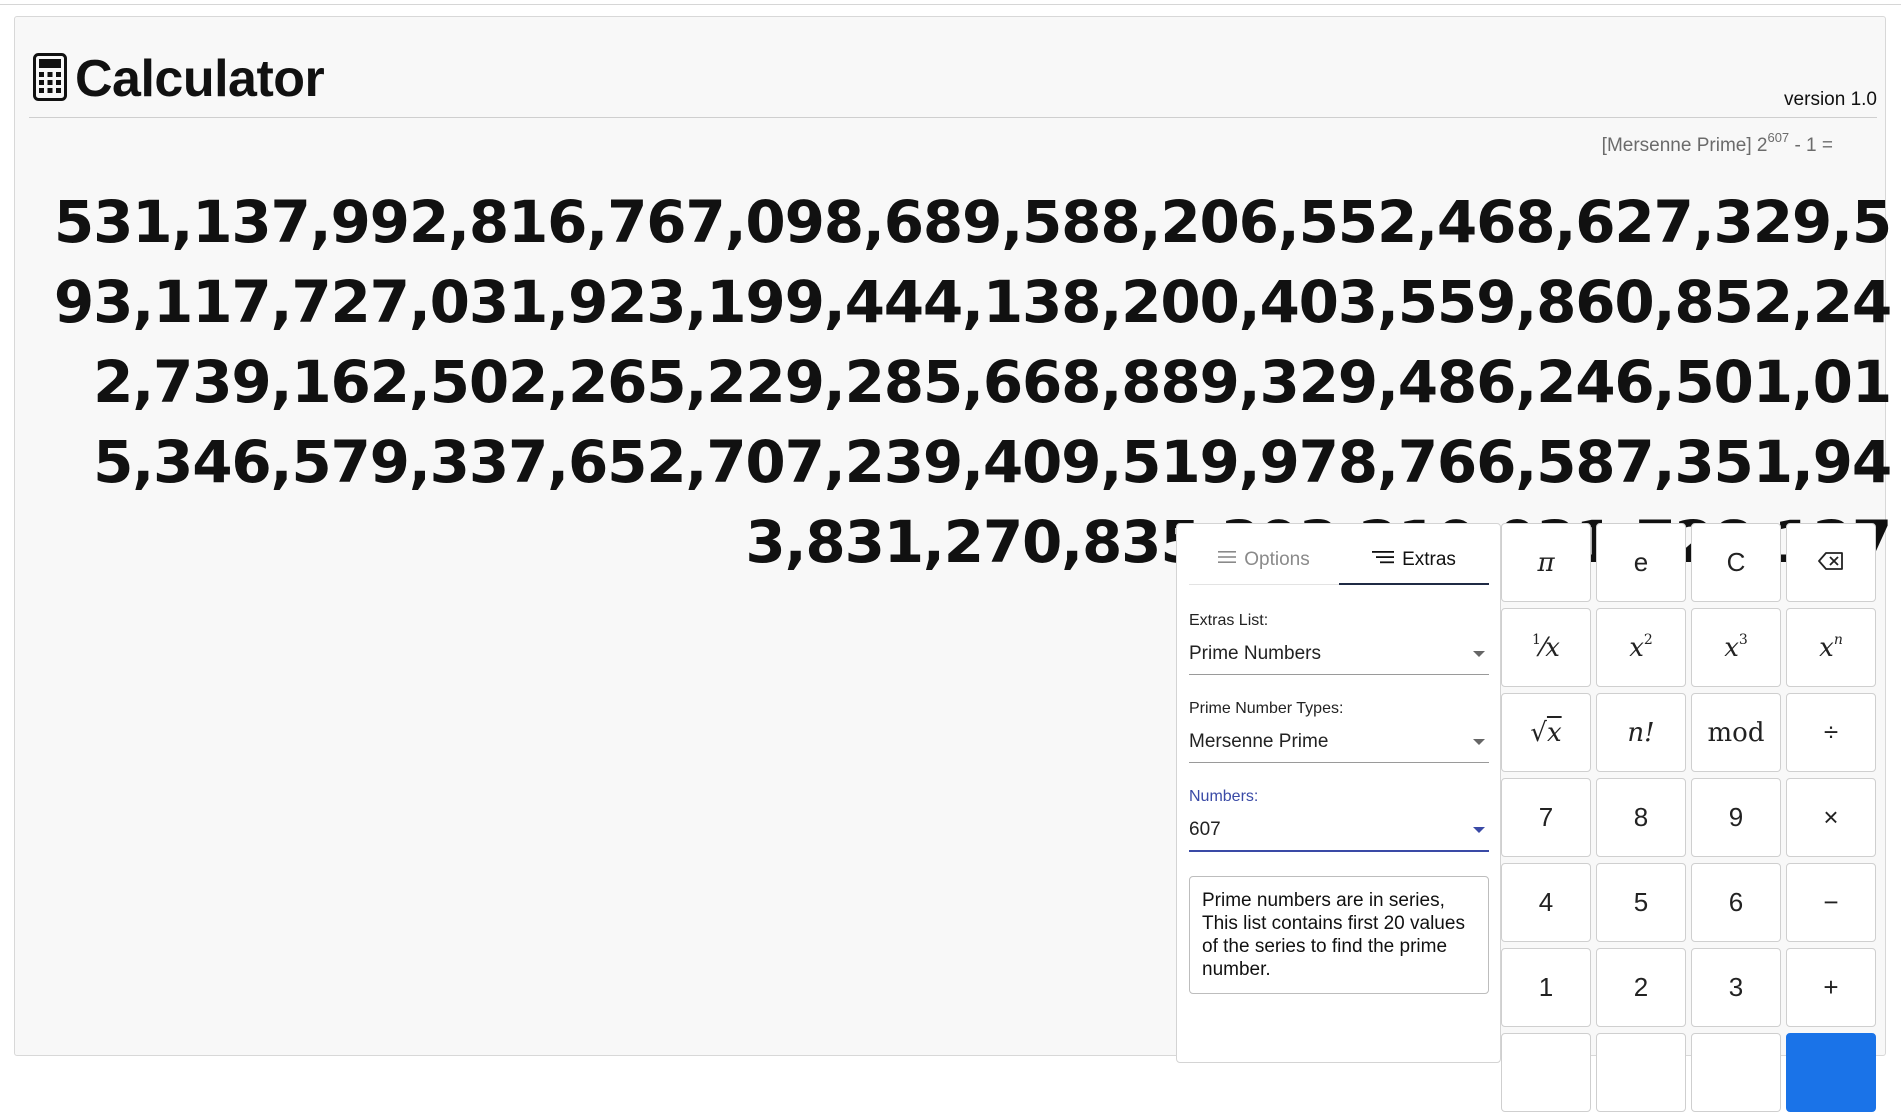  What do you see at coordinates (1778, 137) in the screenshot?
I see `expression-exponent: 607` at bounding box center [1778, 137].